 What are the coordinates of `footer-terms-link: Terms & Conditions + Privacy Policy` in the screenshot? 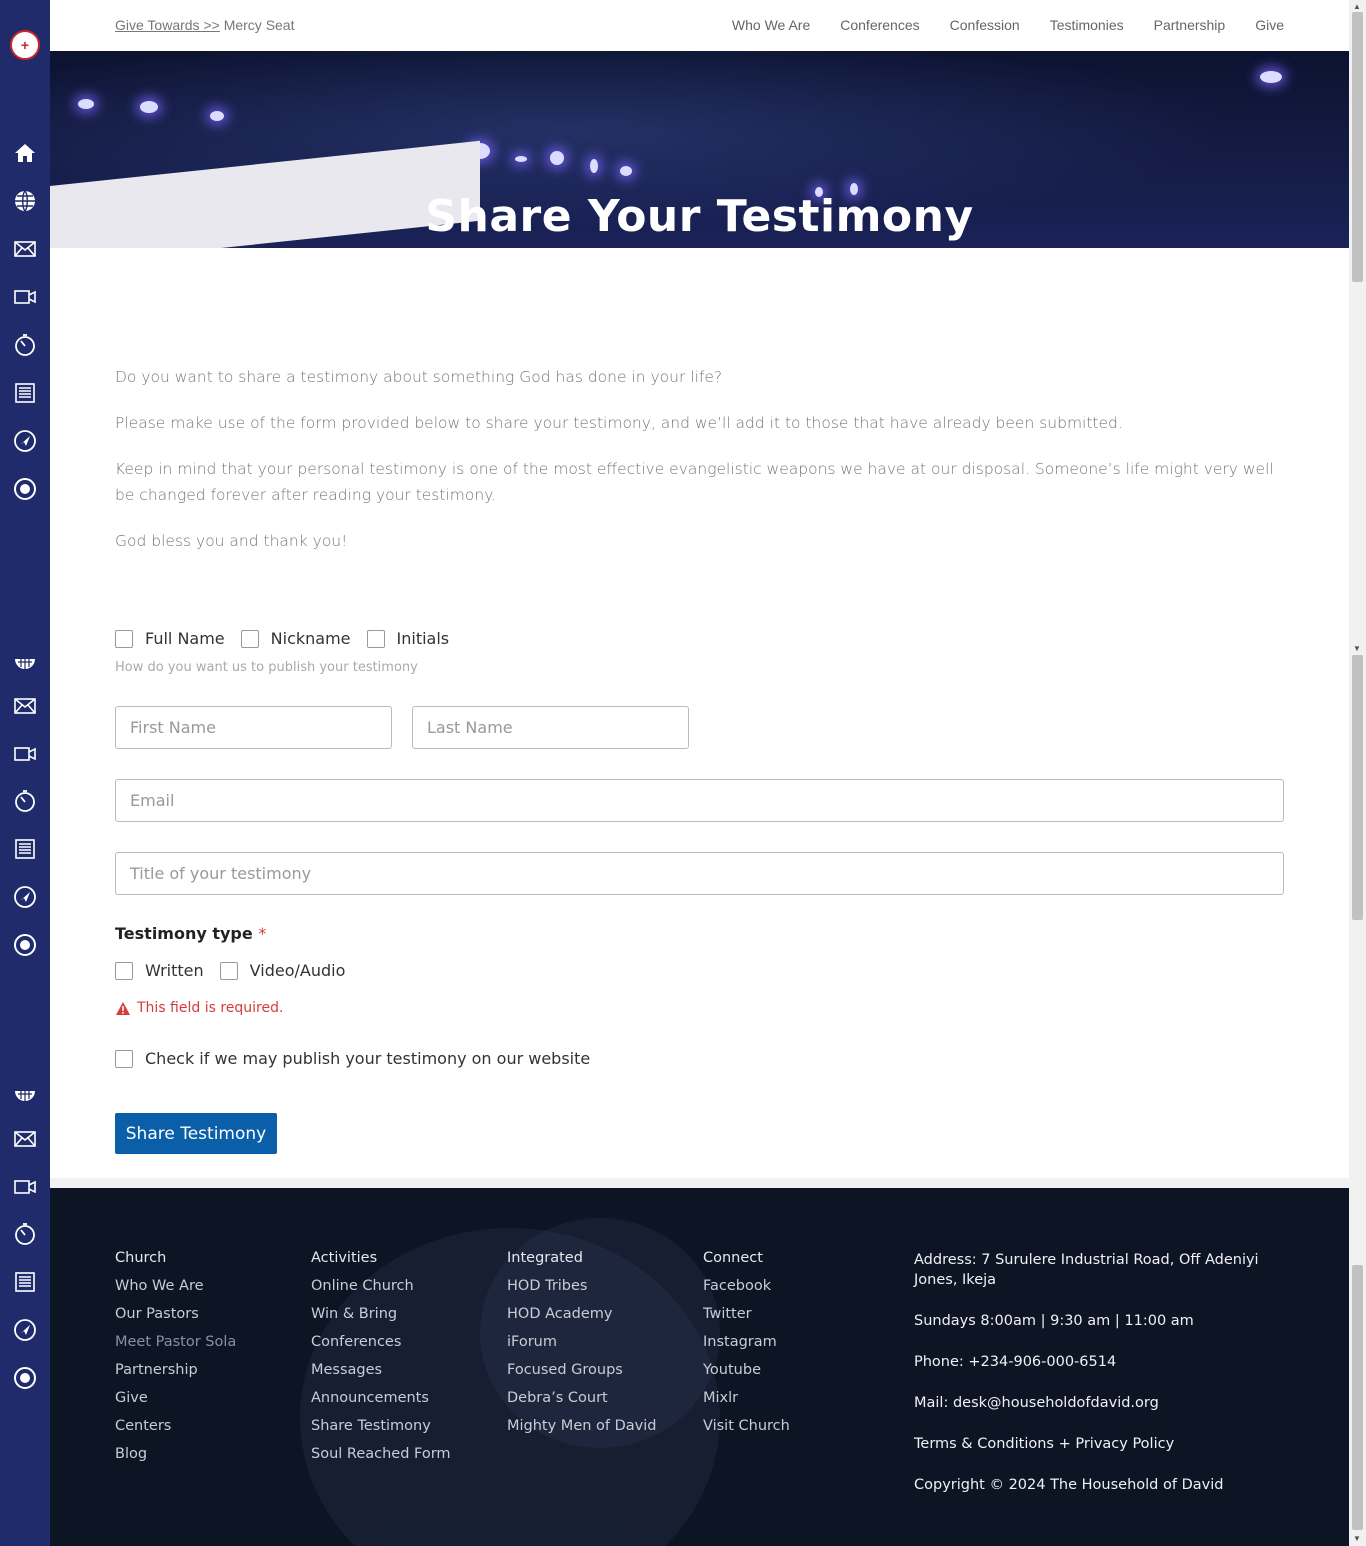 It's located at (1104, 1444).